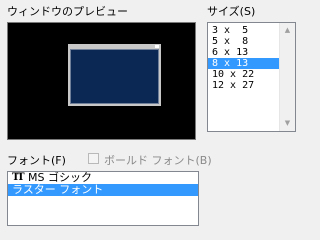 The width and height of the screenshot is (320, 240). Describe the element at coordinates (158, 160) in the screenshot. I see `bold-font-label: ボールド フォント(B)` at that location.